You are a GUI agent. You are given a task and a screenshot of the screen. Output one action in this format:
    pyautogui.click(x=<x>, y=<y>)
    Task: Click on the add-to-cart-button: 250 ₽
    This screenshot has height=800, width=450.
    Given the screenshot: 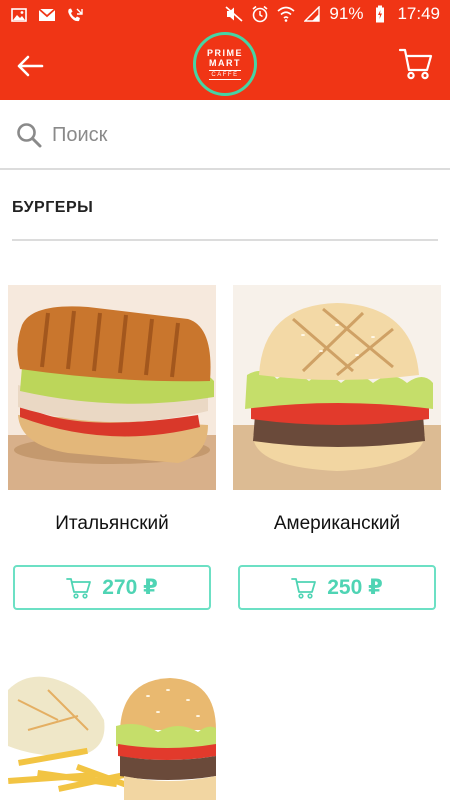 What is the action you would take?
    pyautogui.click(x=337, y=587)
    